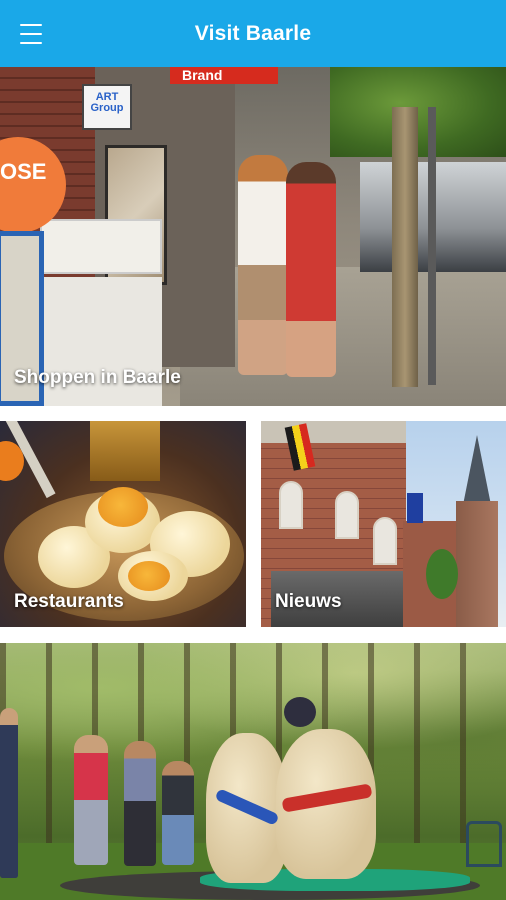 The height and width of the screenshot is (900, 506). What do you see at coordinates (31, 34) in the screenshot?
I see `hamburger-menu-icon` at bounding box center [31, 34].